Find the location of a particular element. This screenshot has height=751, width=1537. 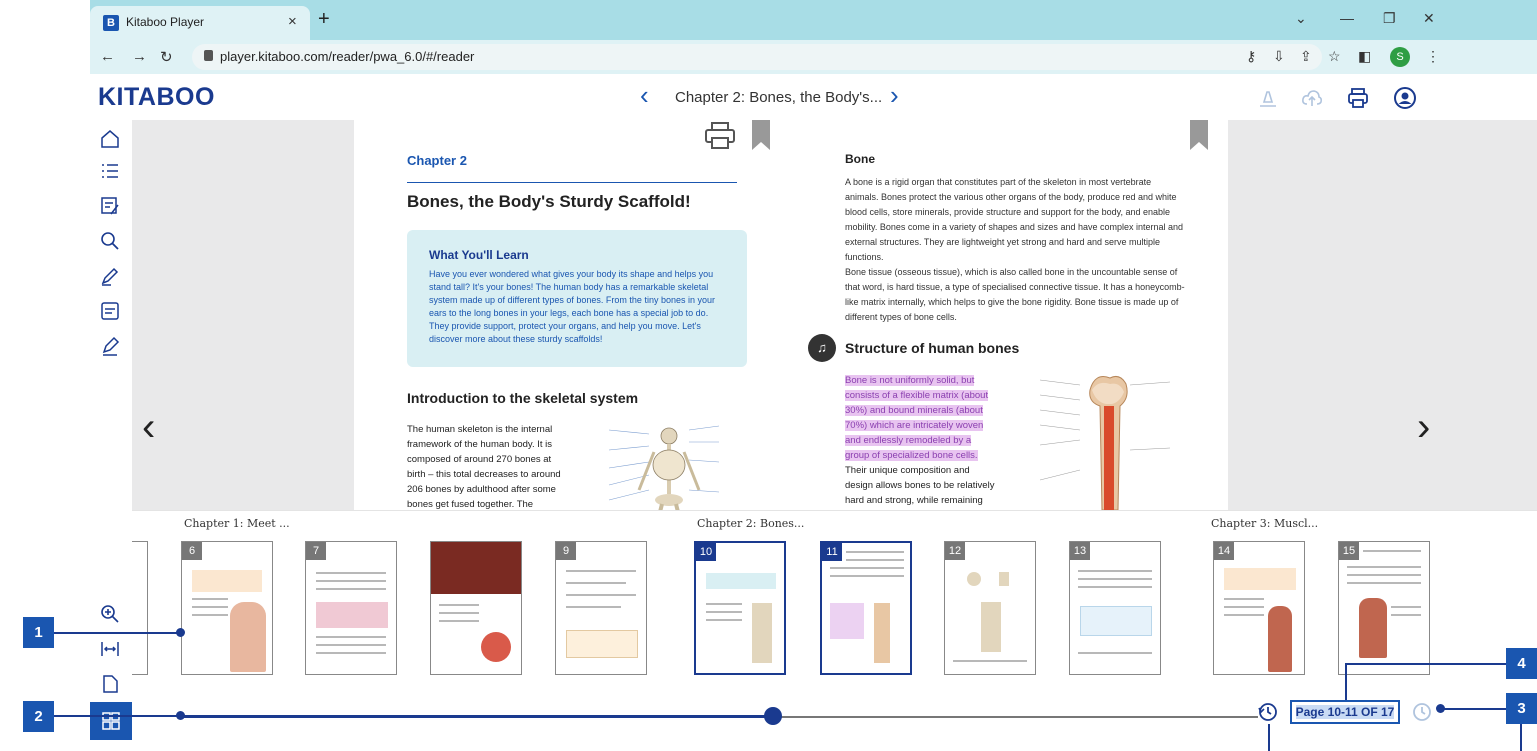

page-indicator-text: Page 10-11 OF 17 is located at coordinates (1345, 712).